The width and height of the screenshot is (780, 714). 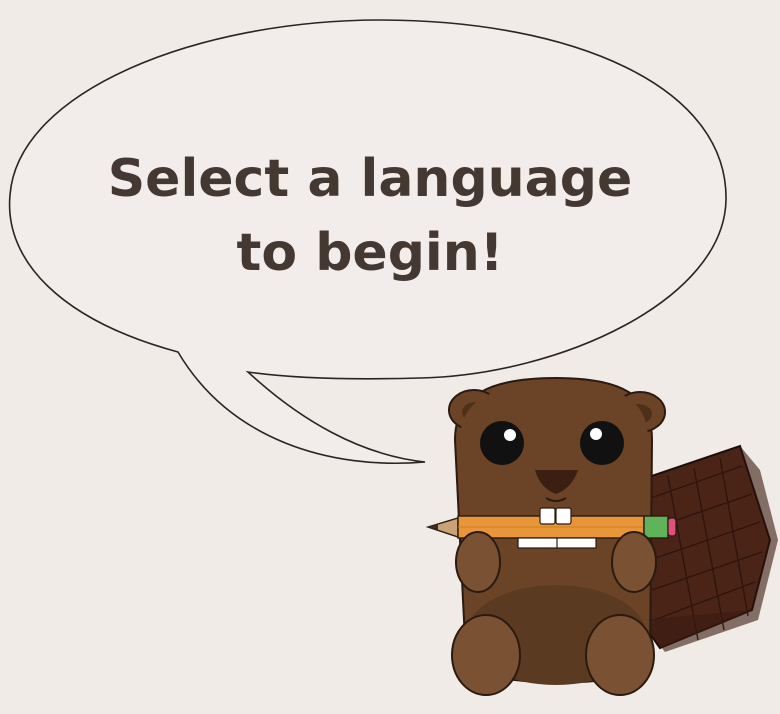 I want to click on tail-icon, so click(x=708, y=548).